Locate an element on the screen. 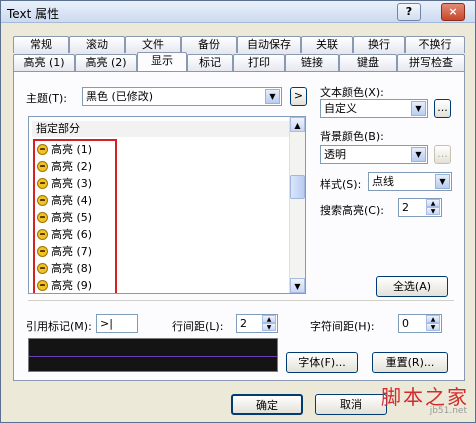  theme-select: 黑色 (已修改) ▼ is located at coordinates (182, 96).